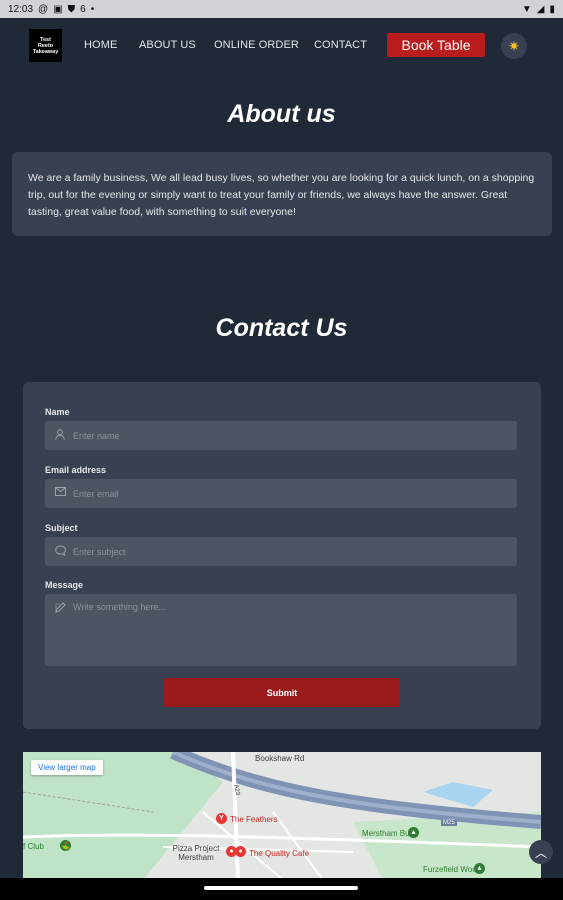  I want to click on restaurant-pin-icon: Y, so click(221, 818).